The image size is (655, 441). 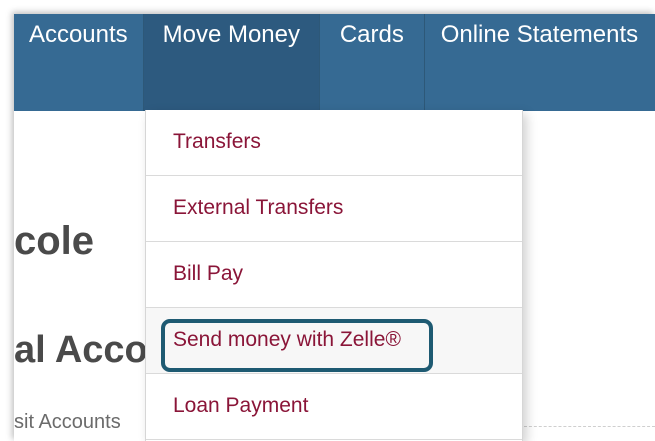 What do you see at coordinates (540, 62) in the screenshot?
I see `nav-online-statements: Online Statements` at bounding box center [540, 62].